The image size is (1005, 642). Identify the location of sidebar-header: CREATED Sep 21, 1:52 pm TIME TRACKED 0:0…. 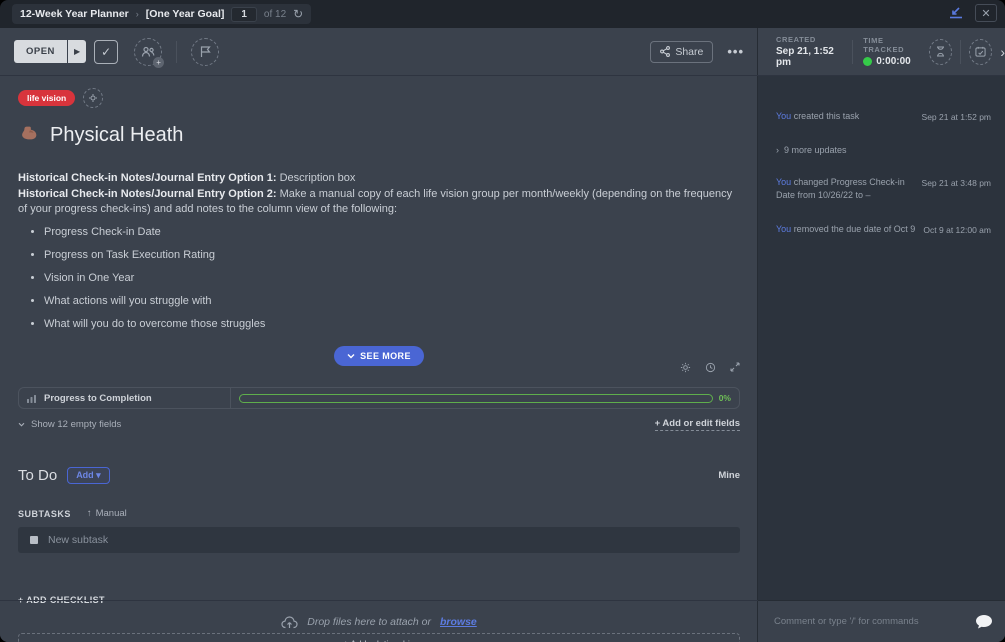
(881, 52).